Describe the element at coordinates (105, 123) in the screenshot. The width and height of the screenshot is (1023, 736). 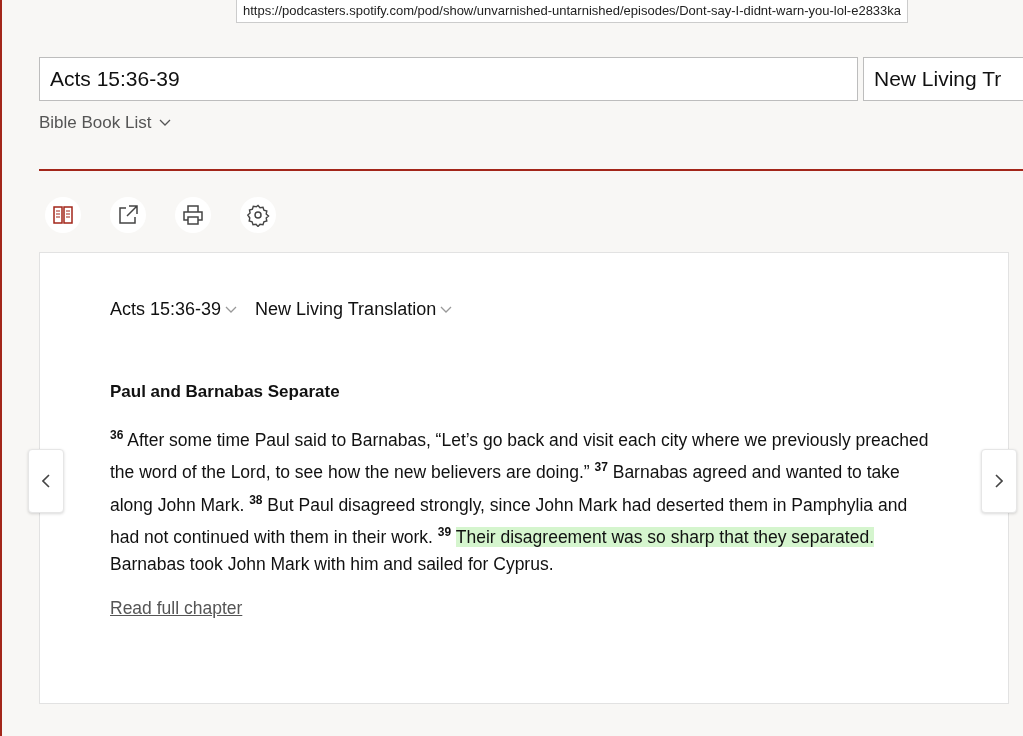
I see `bible-book-list-dropdown: Bible Book List` at that location.